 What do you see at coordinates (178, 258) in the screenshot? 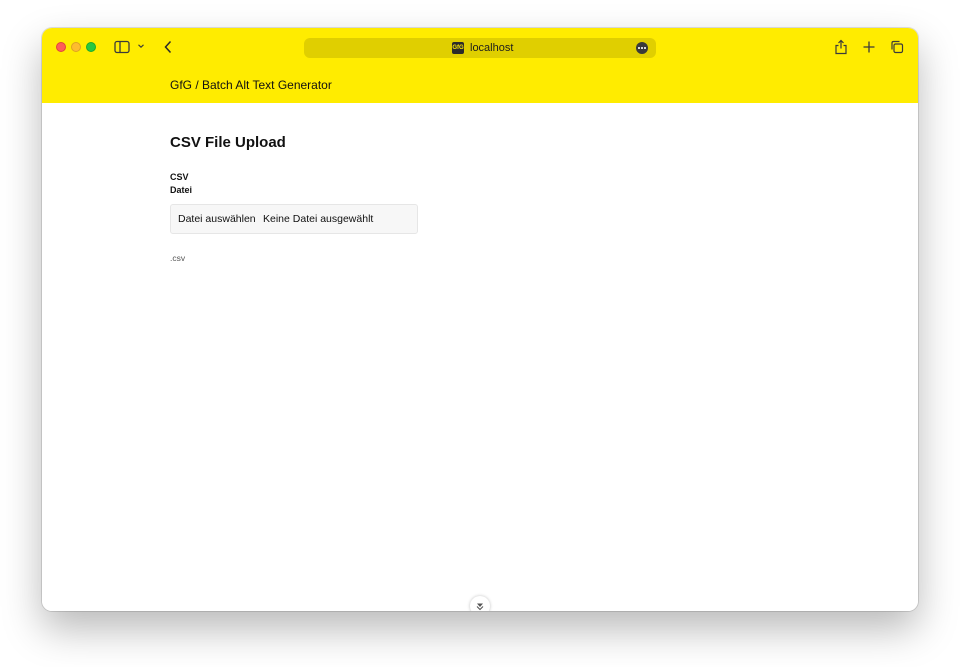
I see `accepted-format-hint: .csv` at bounding box center [178, 258].